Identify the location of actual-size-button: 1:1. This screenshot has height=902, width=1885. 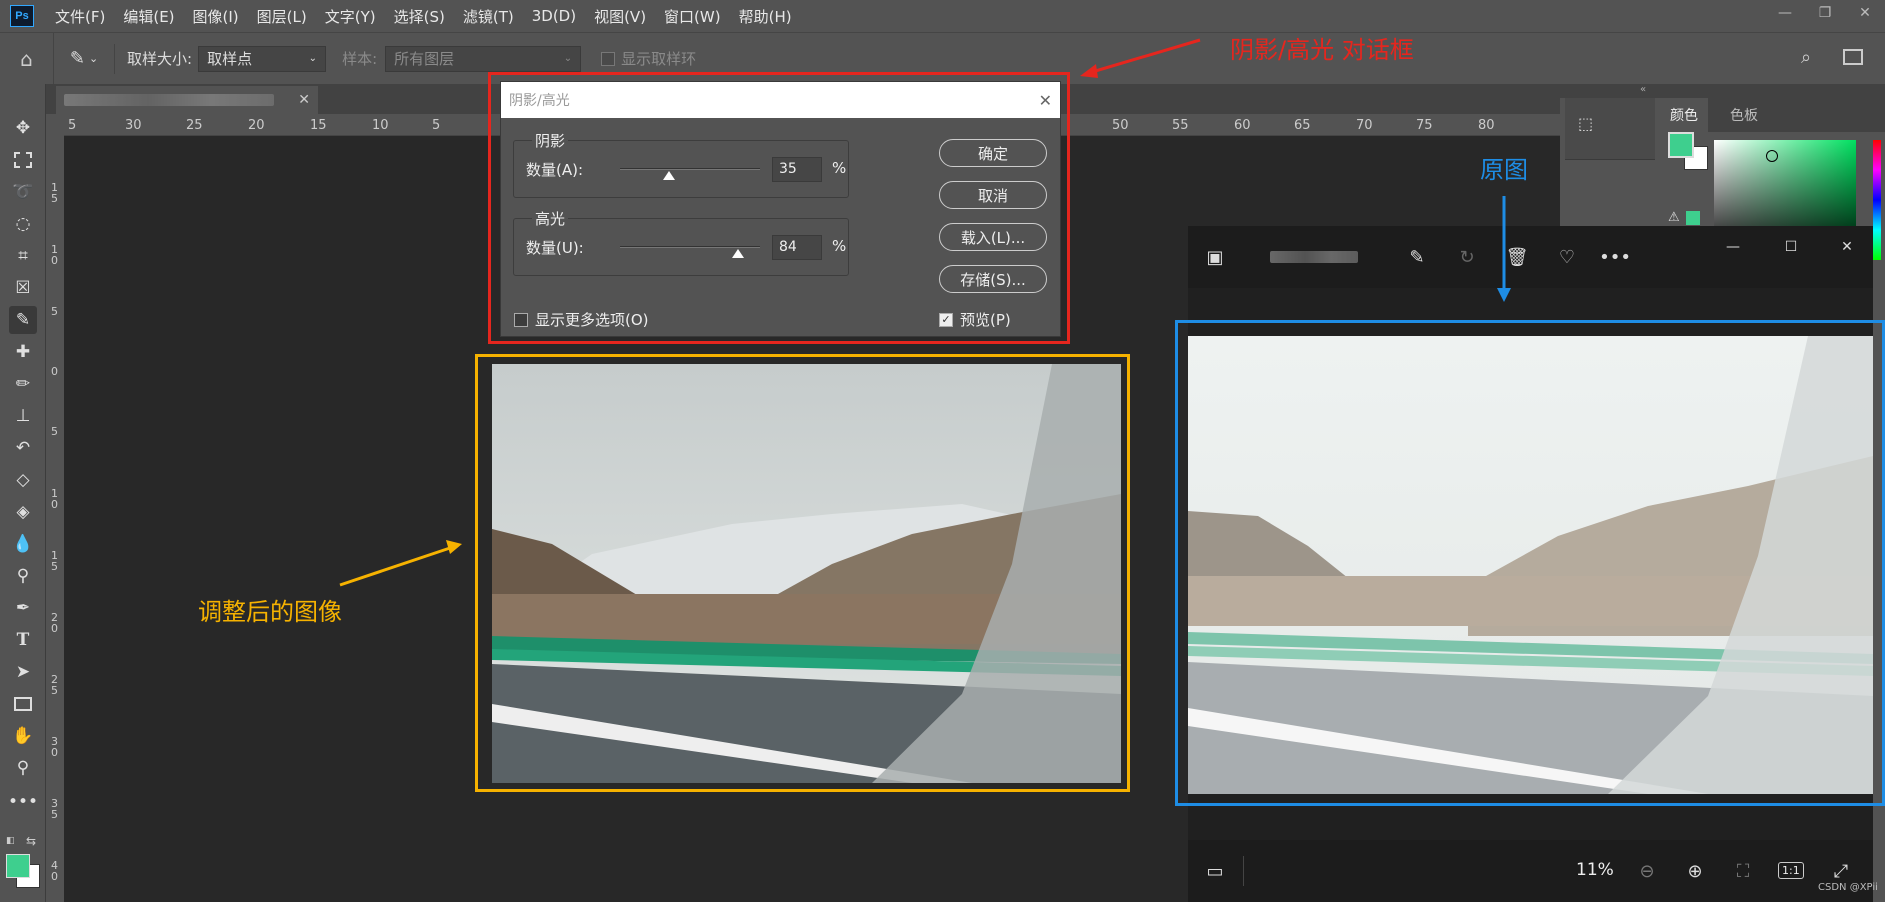
(1791, 870).